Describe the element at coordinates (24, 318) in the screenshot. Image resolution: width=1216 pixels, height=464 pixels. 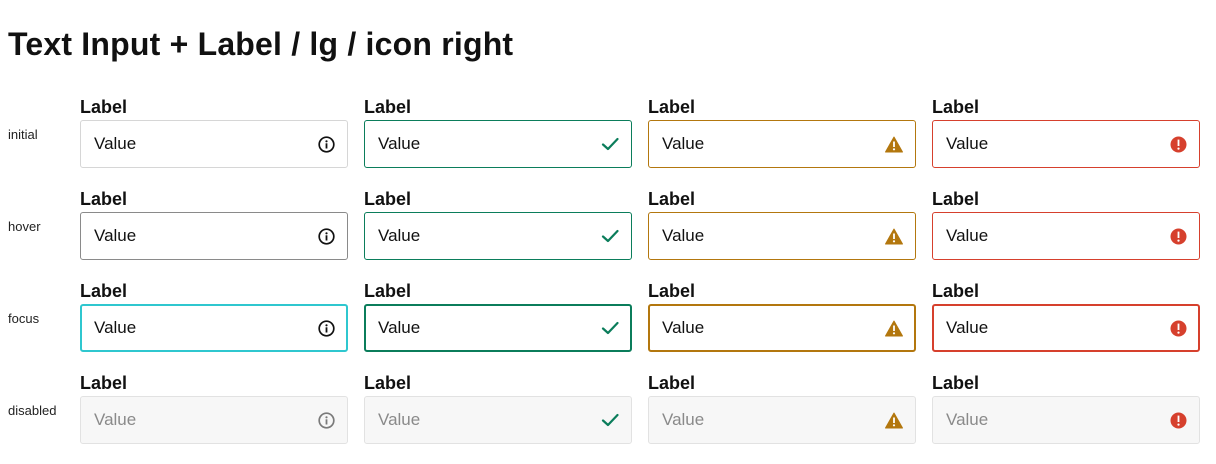
I see `state-label: focus` at that location.